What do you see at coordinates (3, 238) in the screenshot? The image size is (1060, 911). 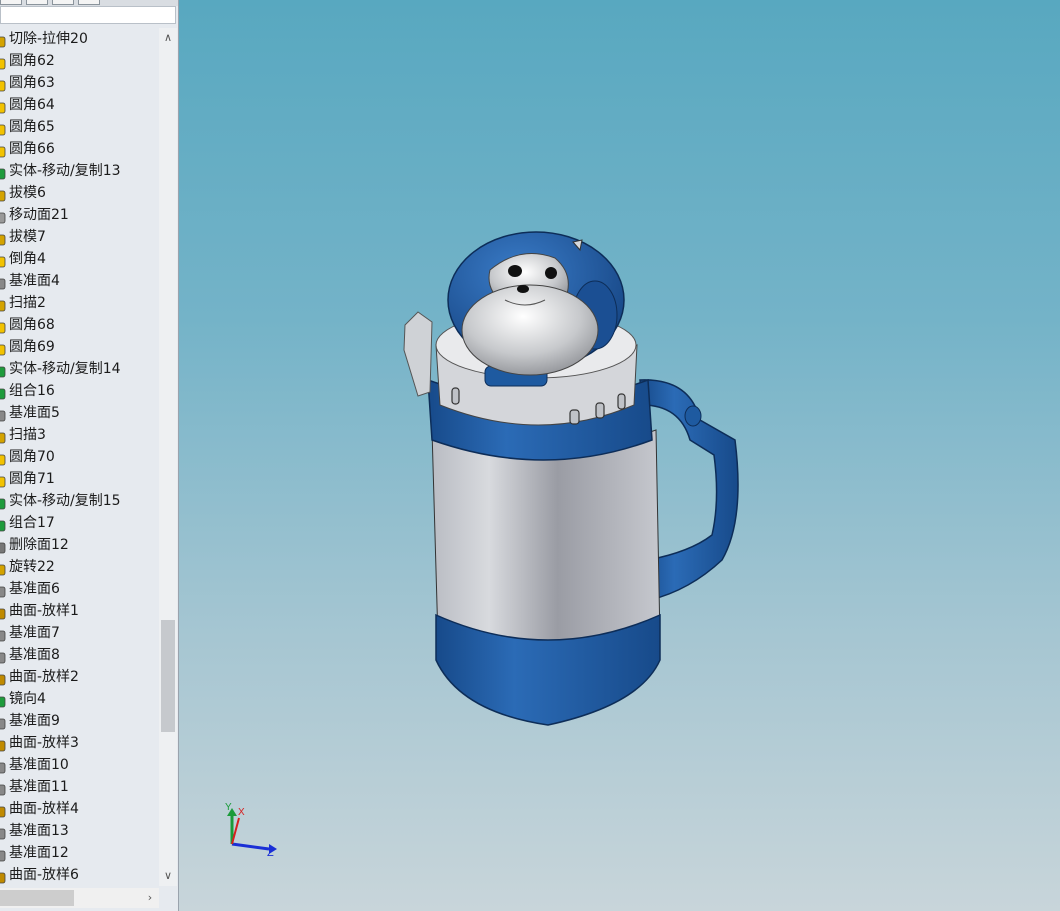 I see `draft-icon` at bounding box center [3, 238].